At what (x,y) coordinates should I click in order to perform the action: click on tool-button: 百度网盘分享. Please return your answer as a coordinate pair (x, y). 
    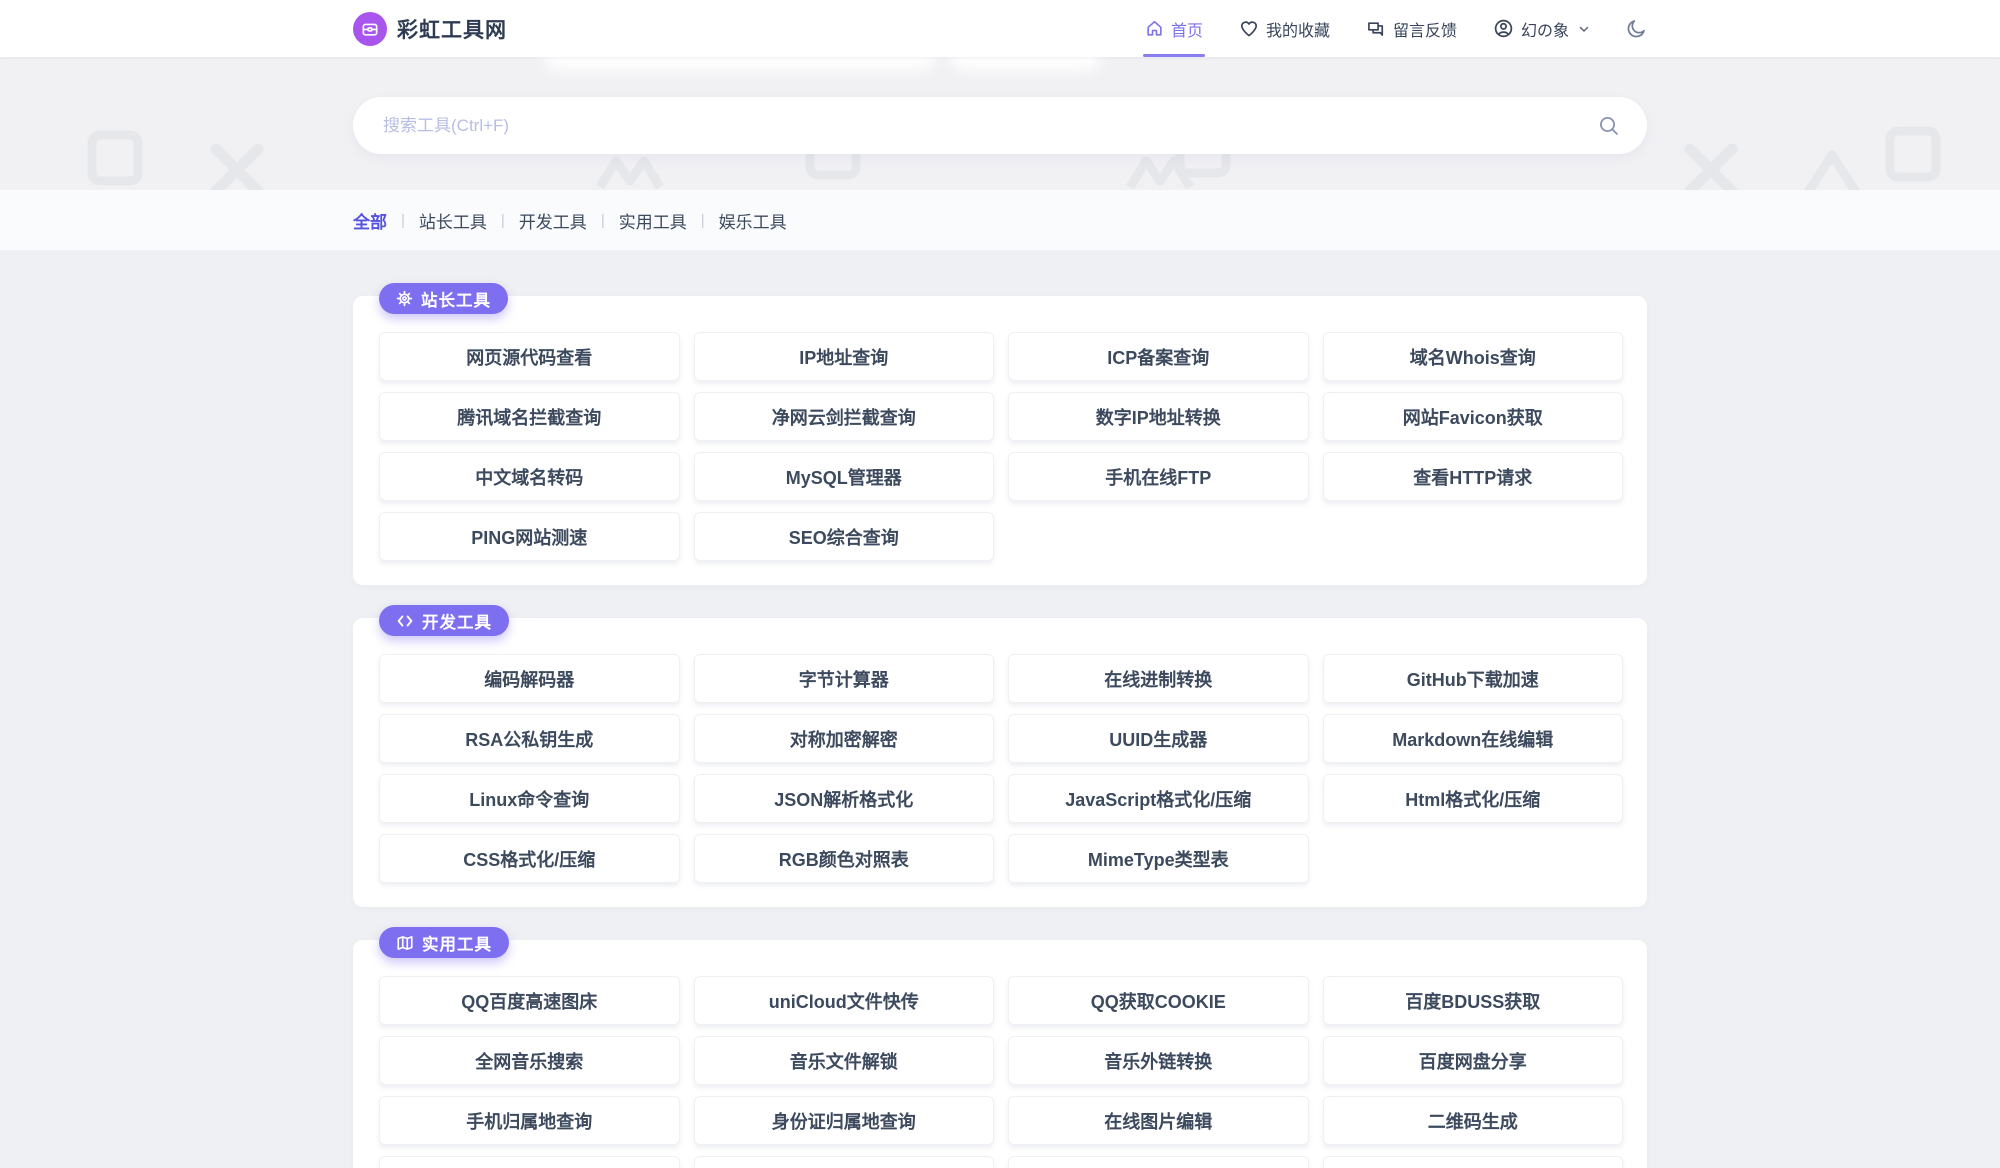
    Looking at the image, I should click on (1472, 1060).